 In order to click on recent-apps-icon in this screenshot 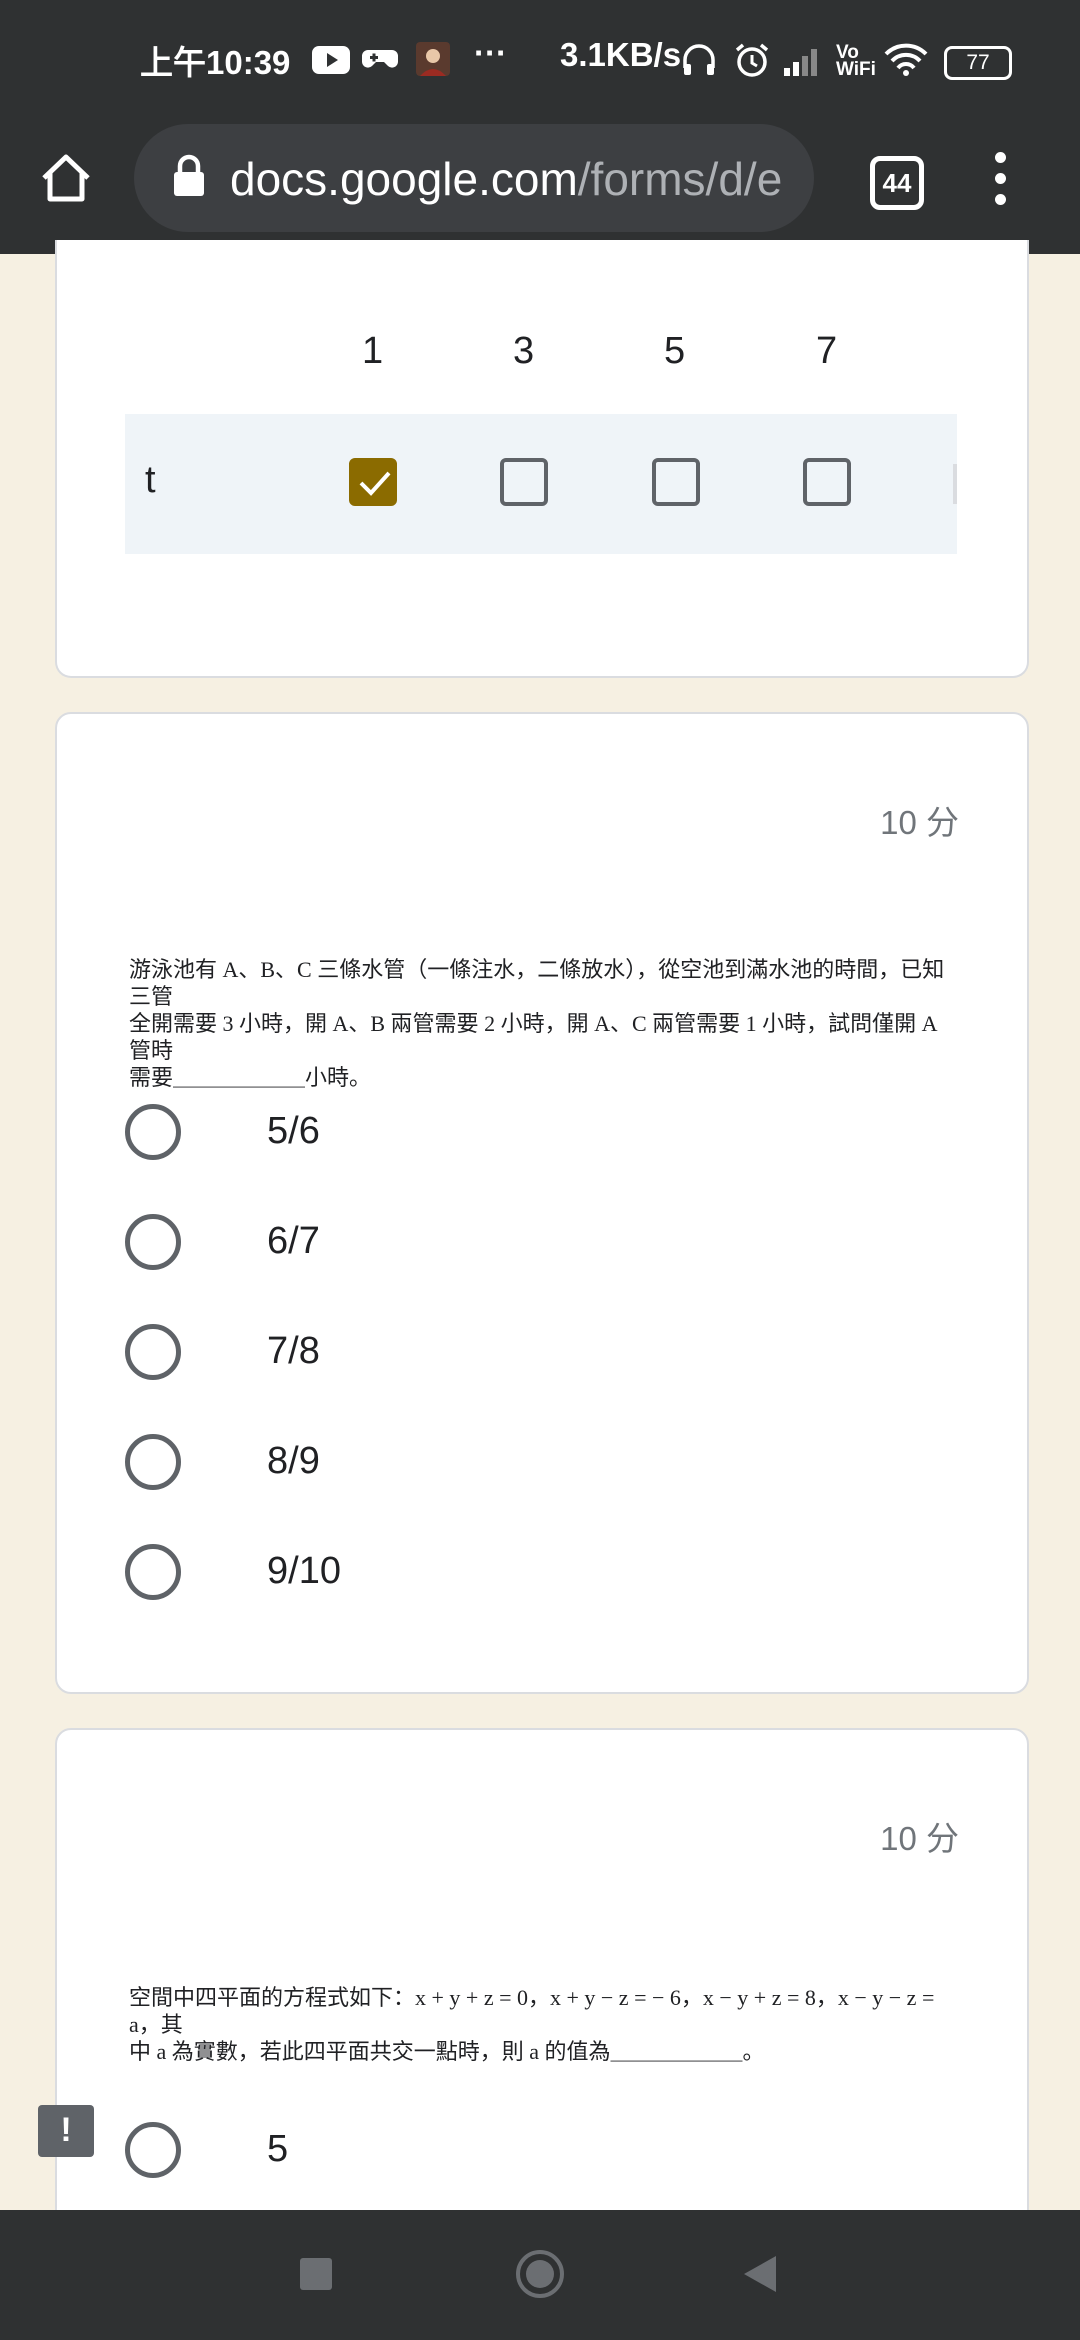, I will do `click(316, 2276)`.